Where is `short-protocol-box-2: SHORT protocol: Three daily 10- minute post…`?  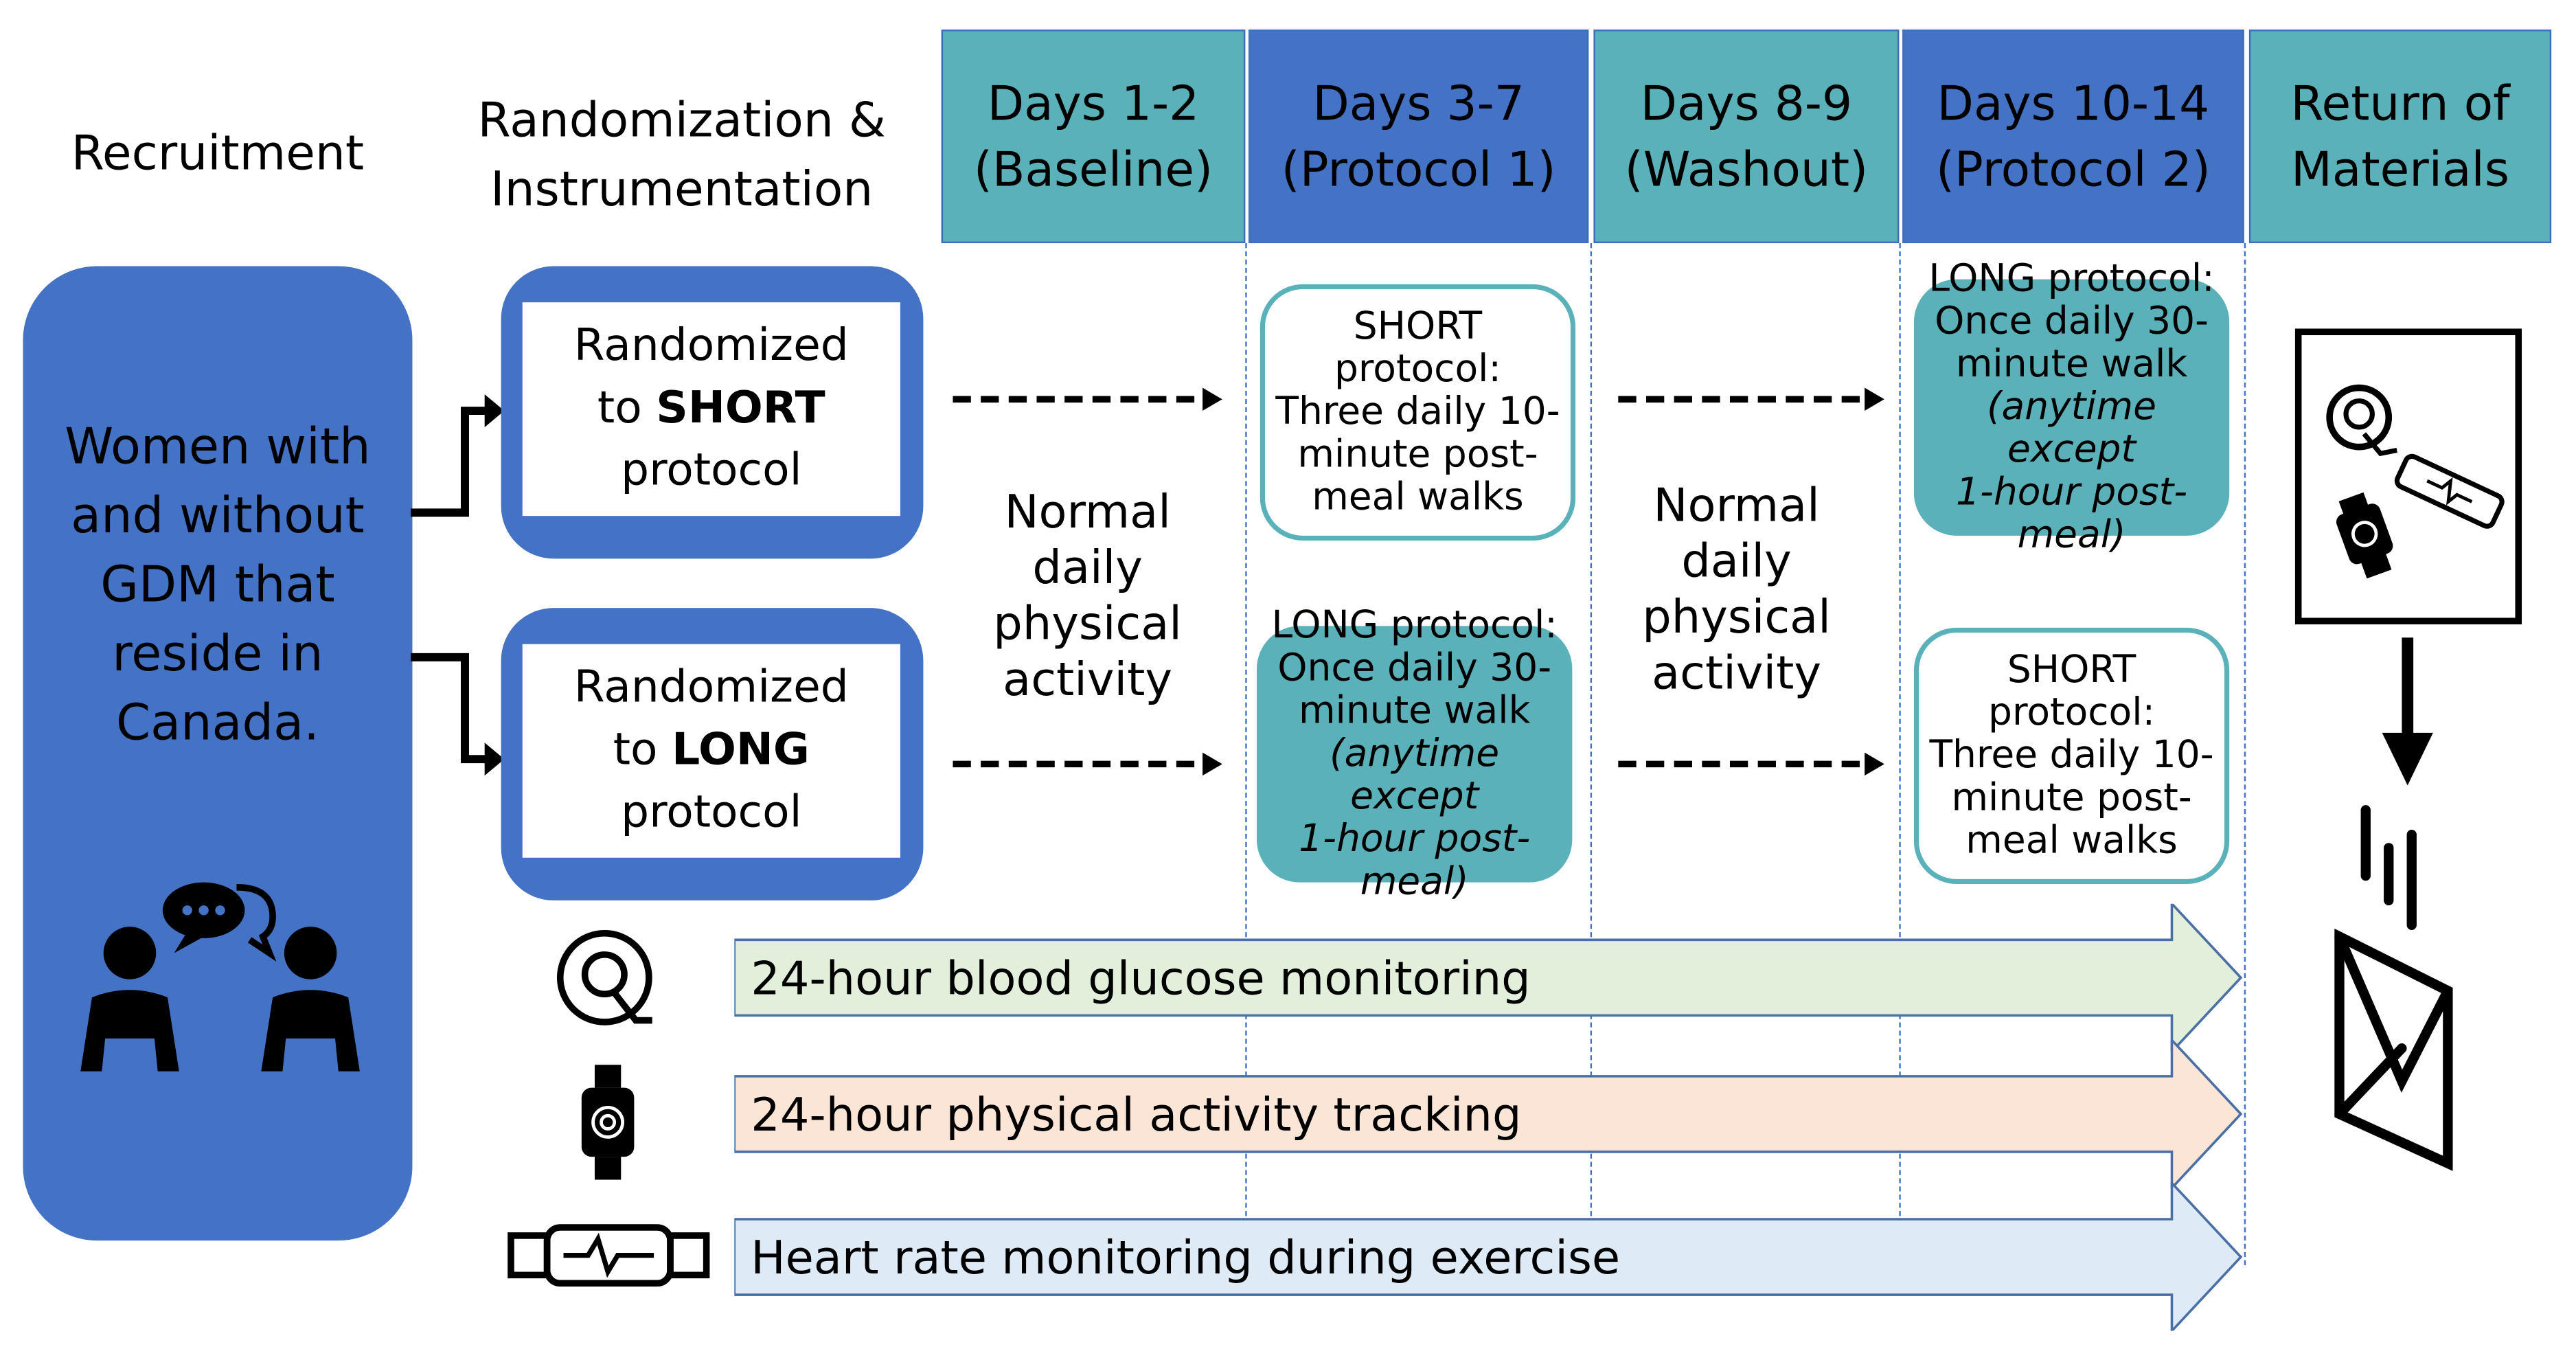 short-protocol-box-2: SHORT protocol: Three daily 10- minute post… is located at coordinates (2071, 756).